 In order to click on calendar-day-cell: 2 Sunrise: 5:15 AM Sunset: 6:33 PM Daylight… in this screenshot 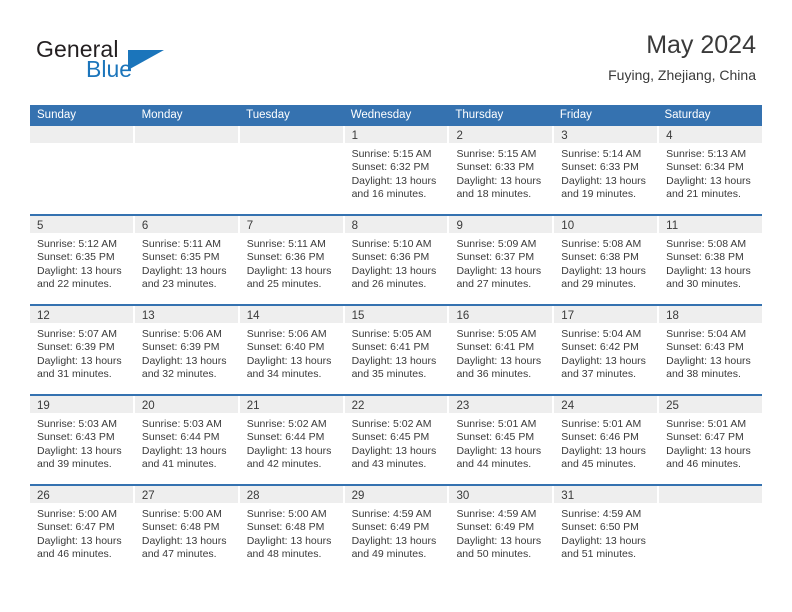, I will do `click(502, 170)`.